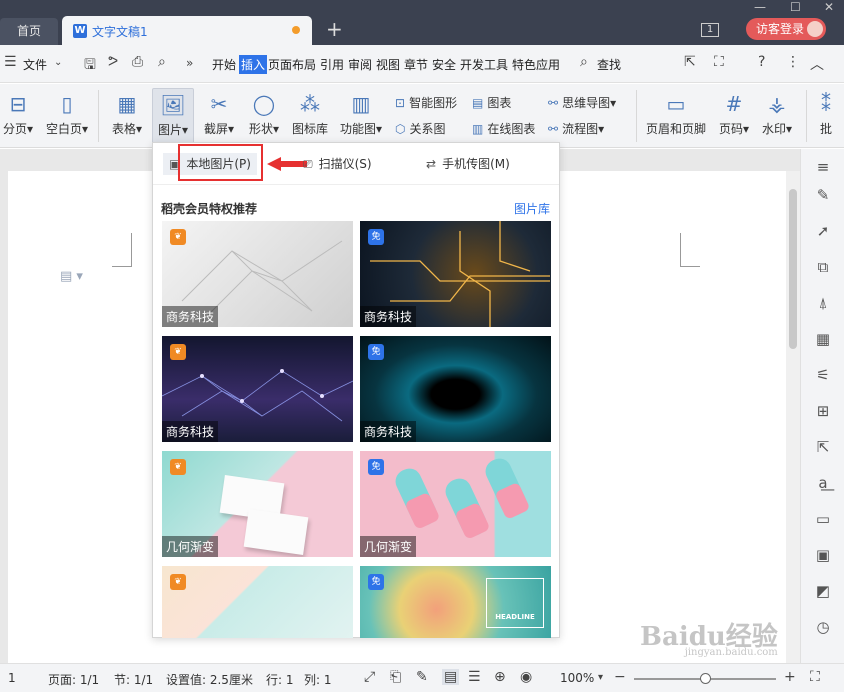 Image resolution: width=844 pixels, height=692 pixels. Describe the element at coordinates (823, 555) in the screenshot. I see `image-icon: ▣` at that location.